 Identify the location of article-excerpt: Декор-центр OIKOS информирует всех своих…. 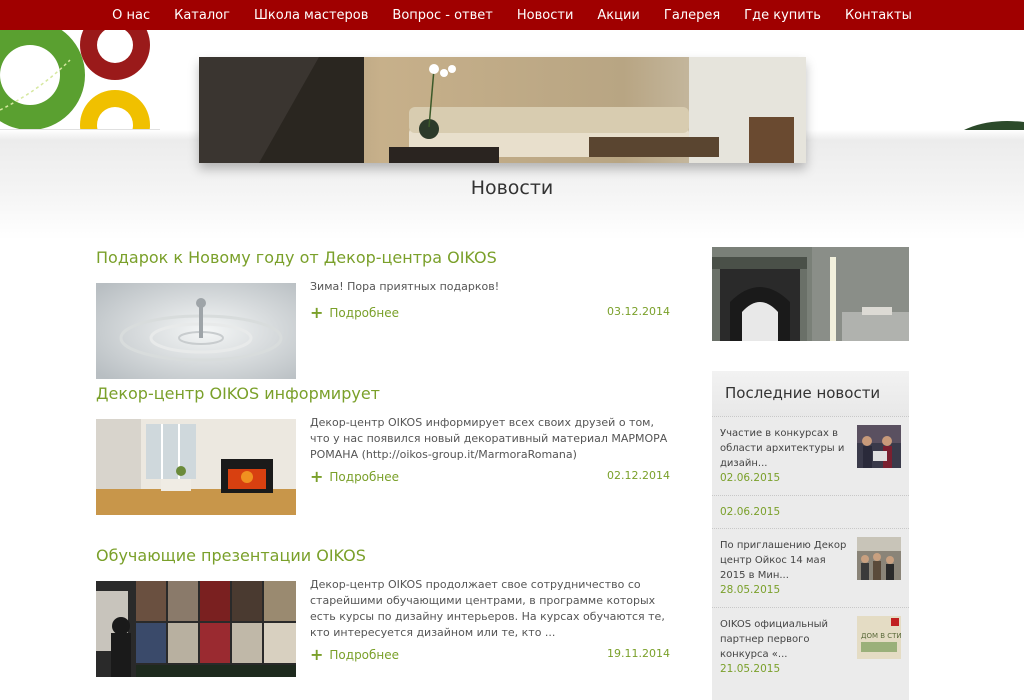
(489, 438).